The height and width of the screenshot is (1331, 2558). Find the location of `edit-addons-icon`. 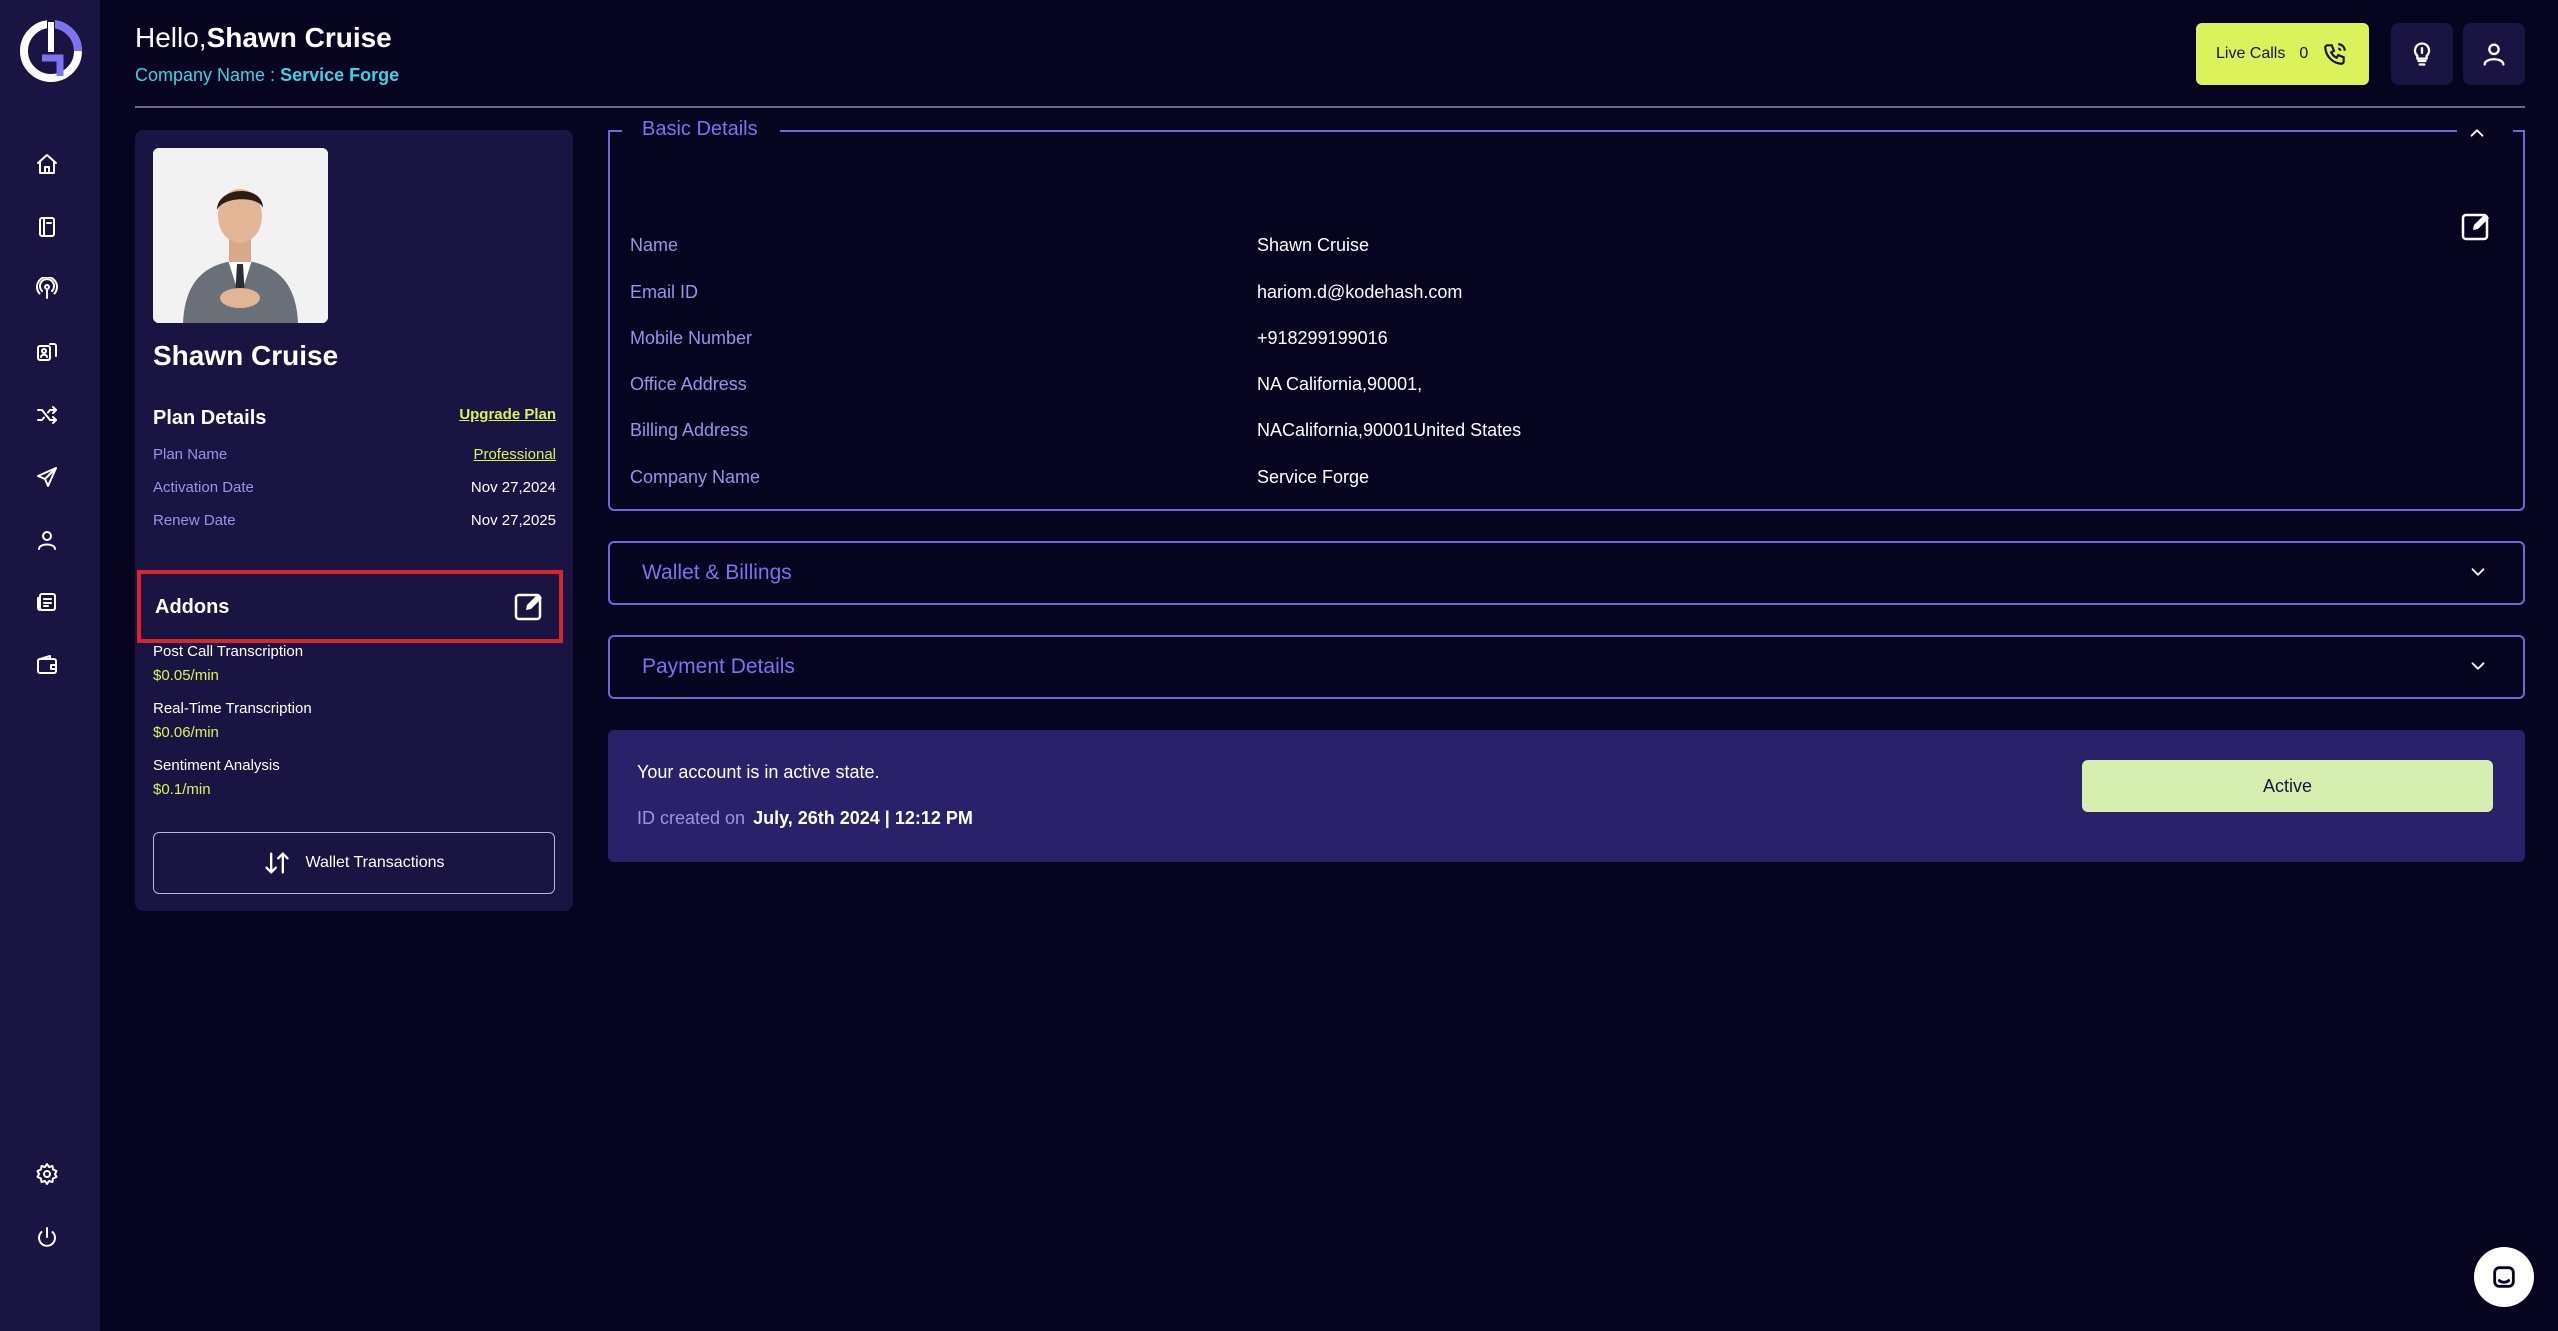

edit-addons-icon is located at coordinates (529, 606).